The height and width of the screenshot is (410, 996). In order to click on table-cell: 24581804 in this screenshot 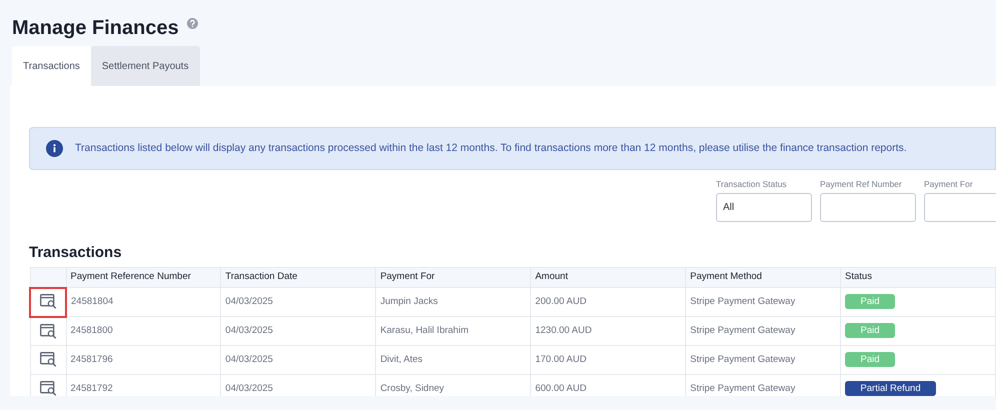, I will do `click(92, 301)`.